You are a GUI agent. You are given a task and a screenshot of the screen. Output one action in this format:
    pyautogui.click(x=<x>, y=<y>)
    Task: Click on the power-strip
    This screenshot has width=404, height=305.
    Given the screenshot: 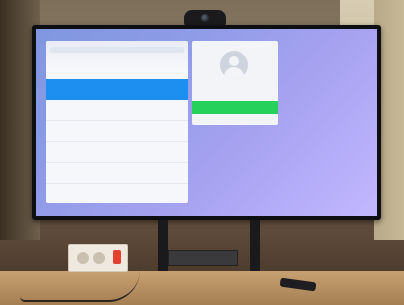 What is the action you would take?
    pyautogui.click(x=98, y=258)
    